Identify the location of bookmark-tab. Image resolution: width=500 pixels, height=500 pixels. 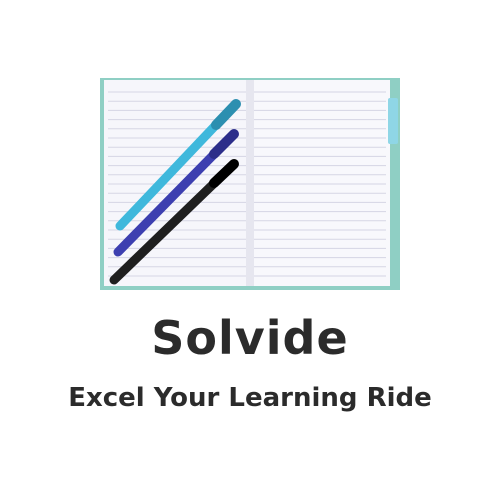
(393, 121).